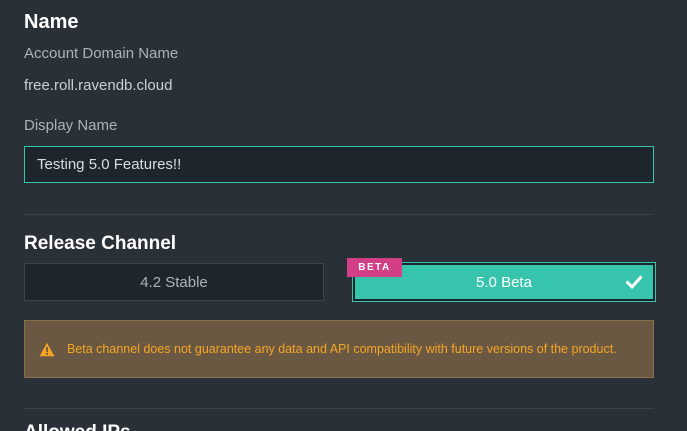 Image resolution: width=687 pixels, height=431 pixels. Describe the element at coordinates (101, 53) in the screenshot. I see `account-domain-label: Account Domain Name` at that location.